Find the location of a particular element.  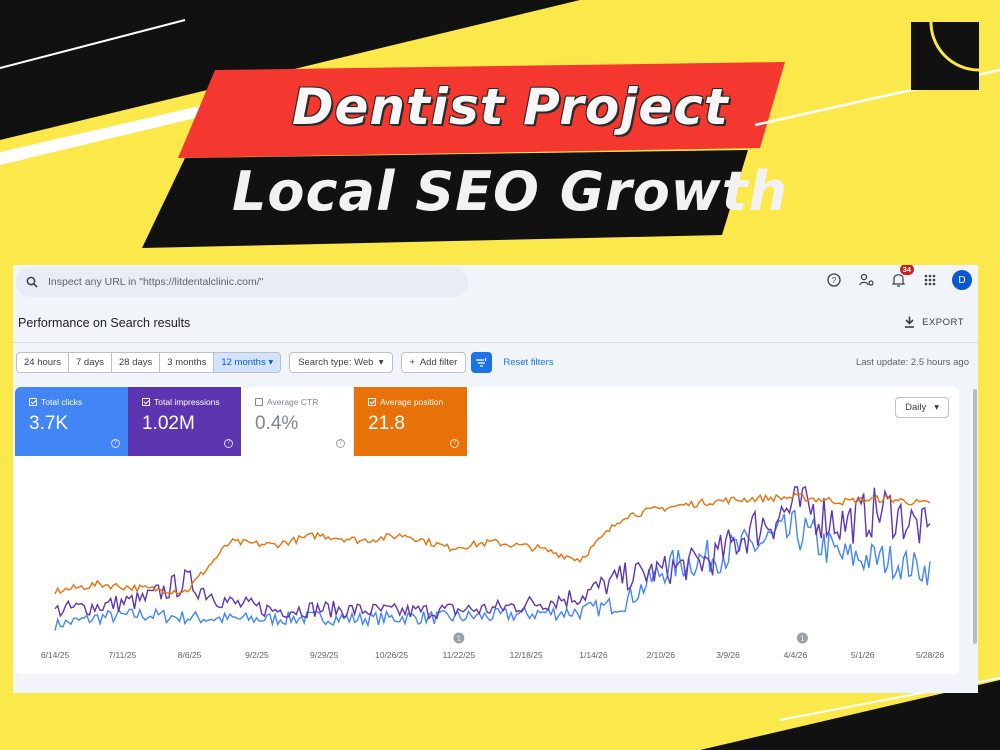

x-tick-label: 11/22/25 is located at coordinates (459, 655).